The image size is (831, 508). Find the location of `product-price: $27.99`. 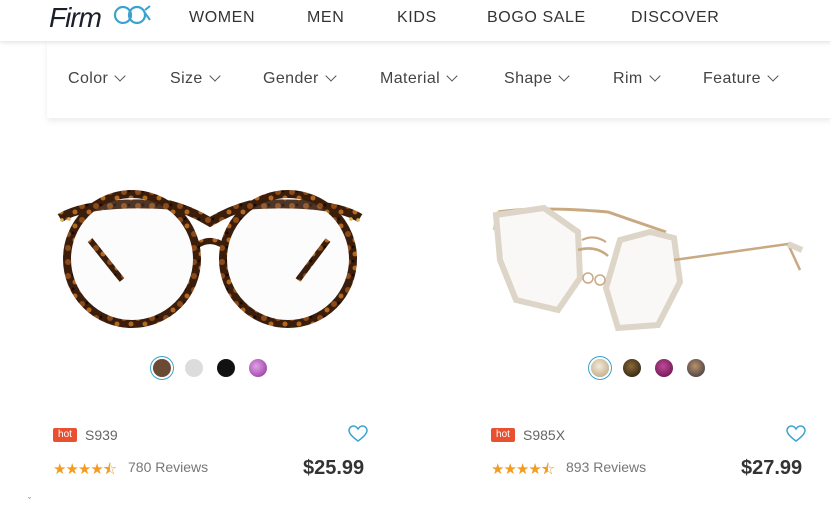

product-price: $27.99 is located at coordinates (772, 468).